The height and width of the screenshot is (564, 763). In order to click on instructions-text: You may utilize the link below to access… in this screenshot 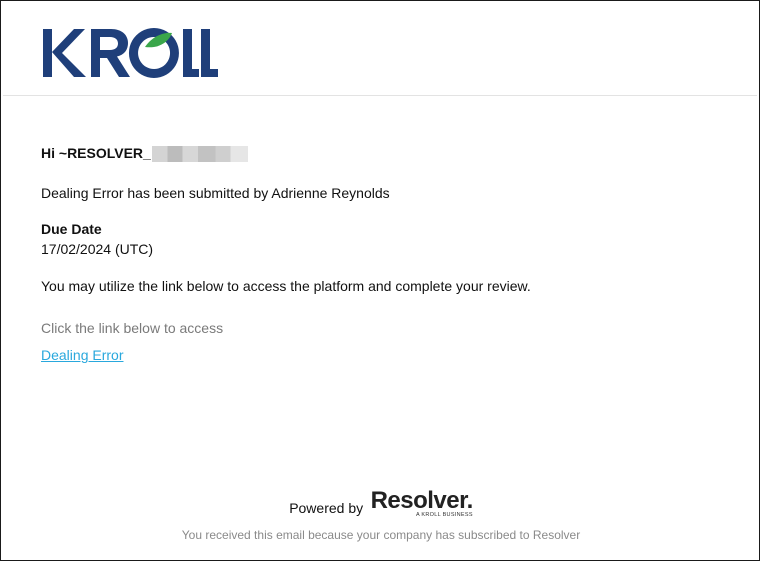, I will do `click(286, 286)`.